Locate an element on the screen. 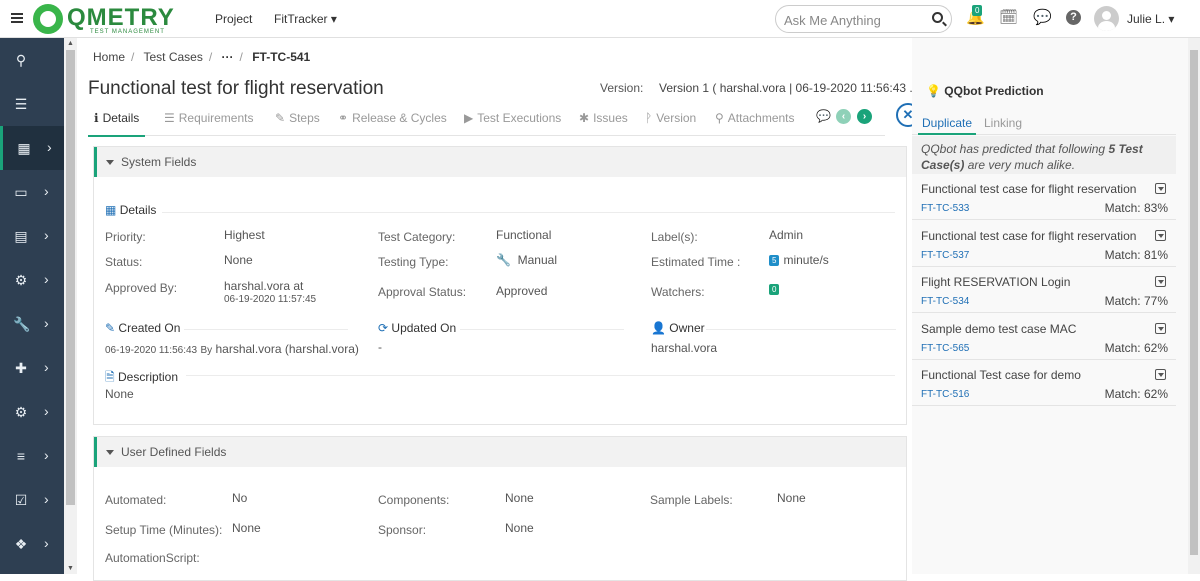  updated-on-text: Updated On is located at coordinates (424, 328).